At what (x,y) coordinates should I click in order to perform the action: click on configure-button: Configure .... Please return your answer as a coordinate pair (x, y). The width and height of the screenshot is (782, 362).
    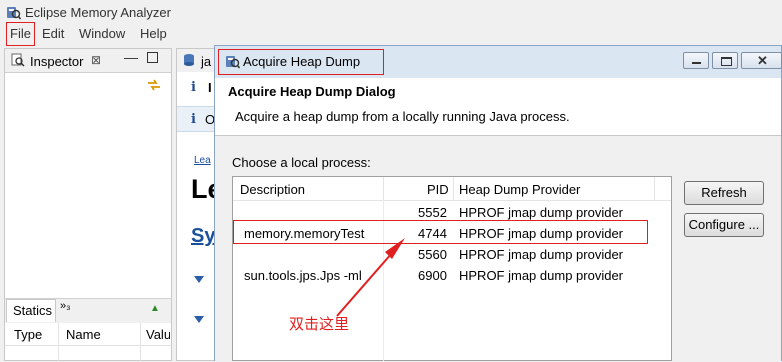
    Looking at the image, I should click on (724, 225).